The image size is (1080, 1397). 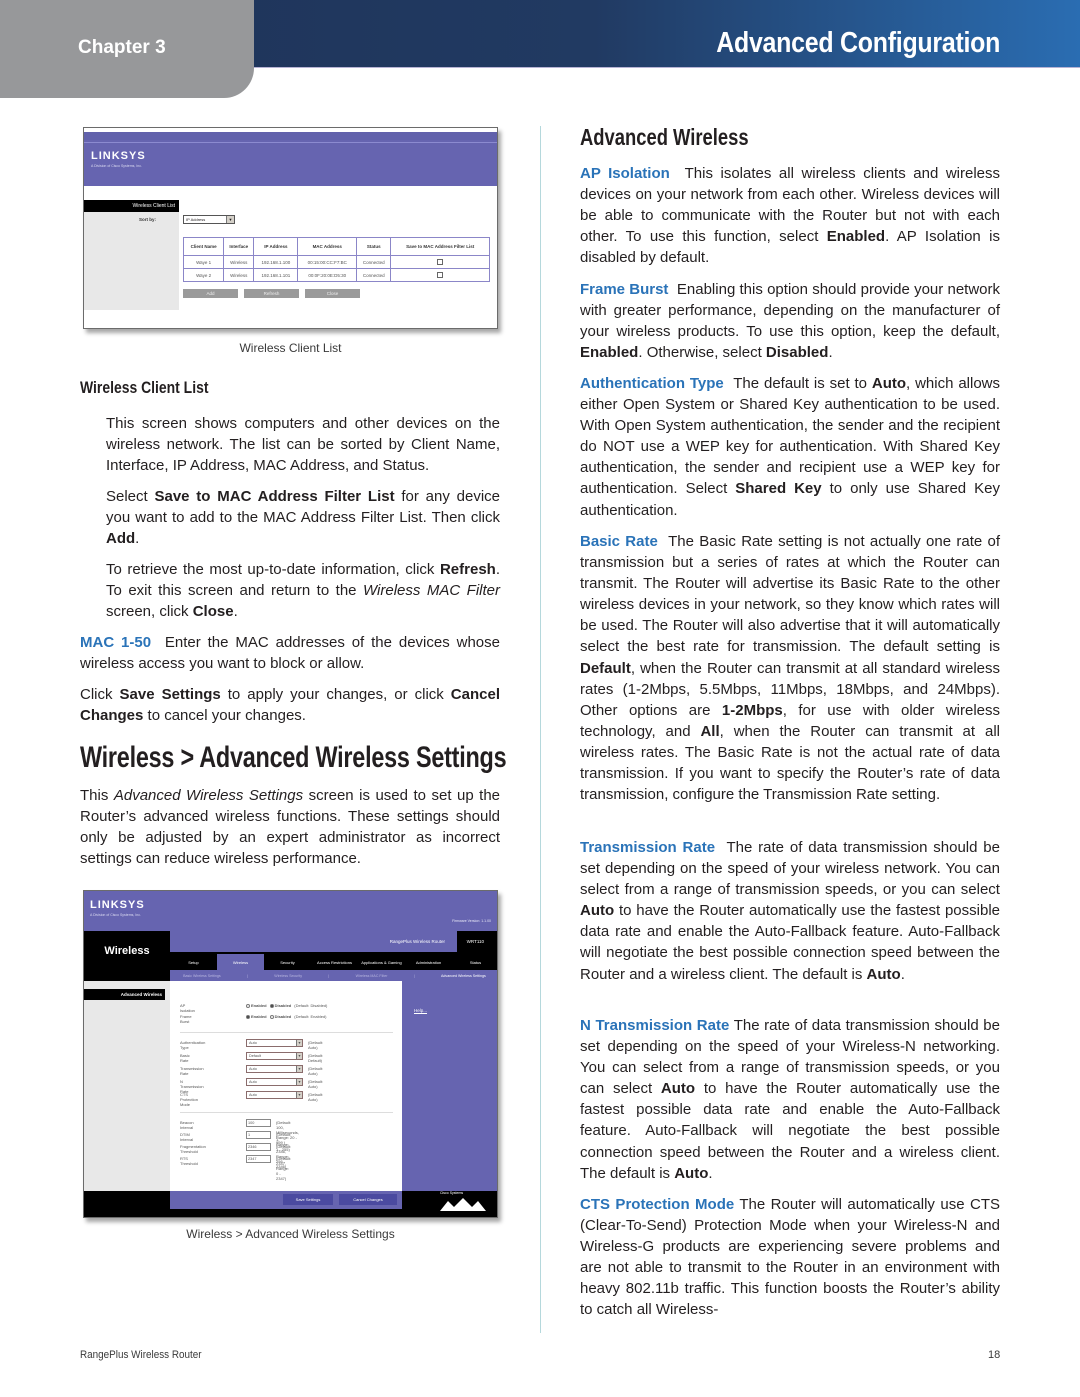 I want to click on field-label: Transmission Rate, so click(x=192, y=1071).